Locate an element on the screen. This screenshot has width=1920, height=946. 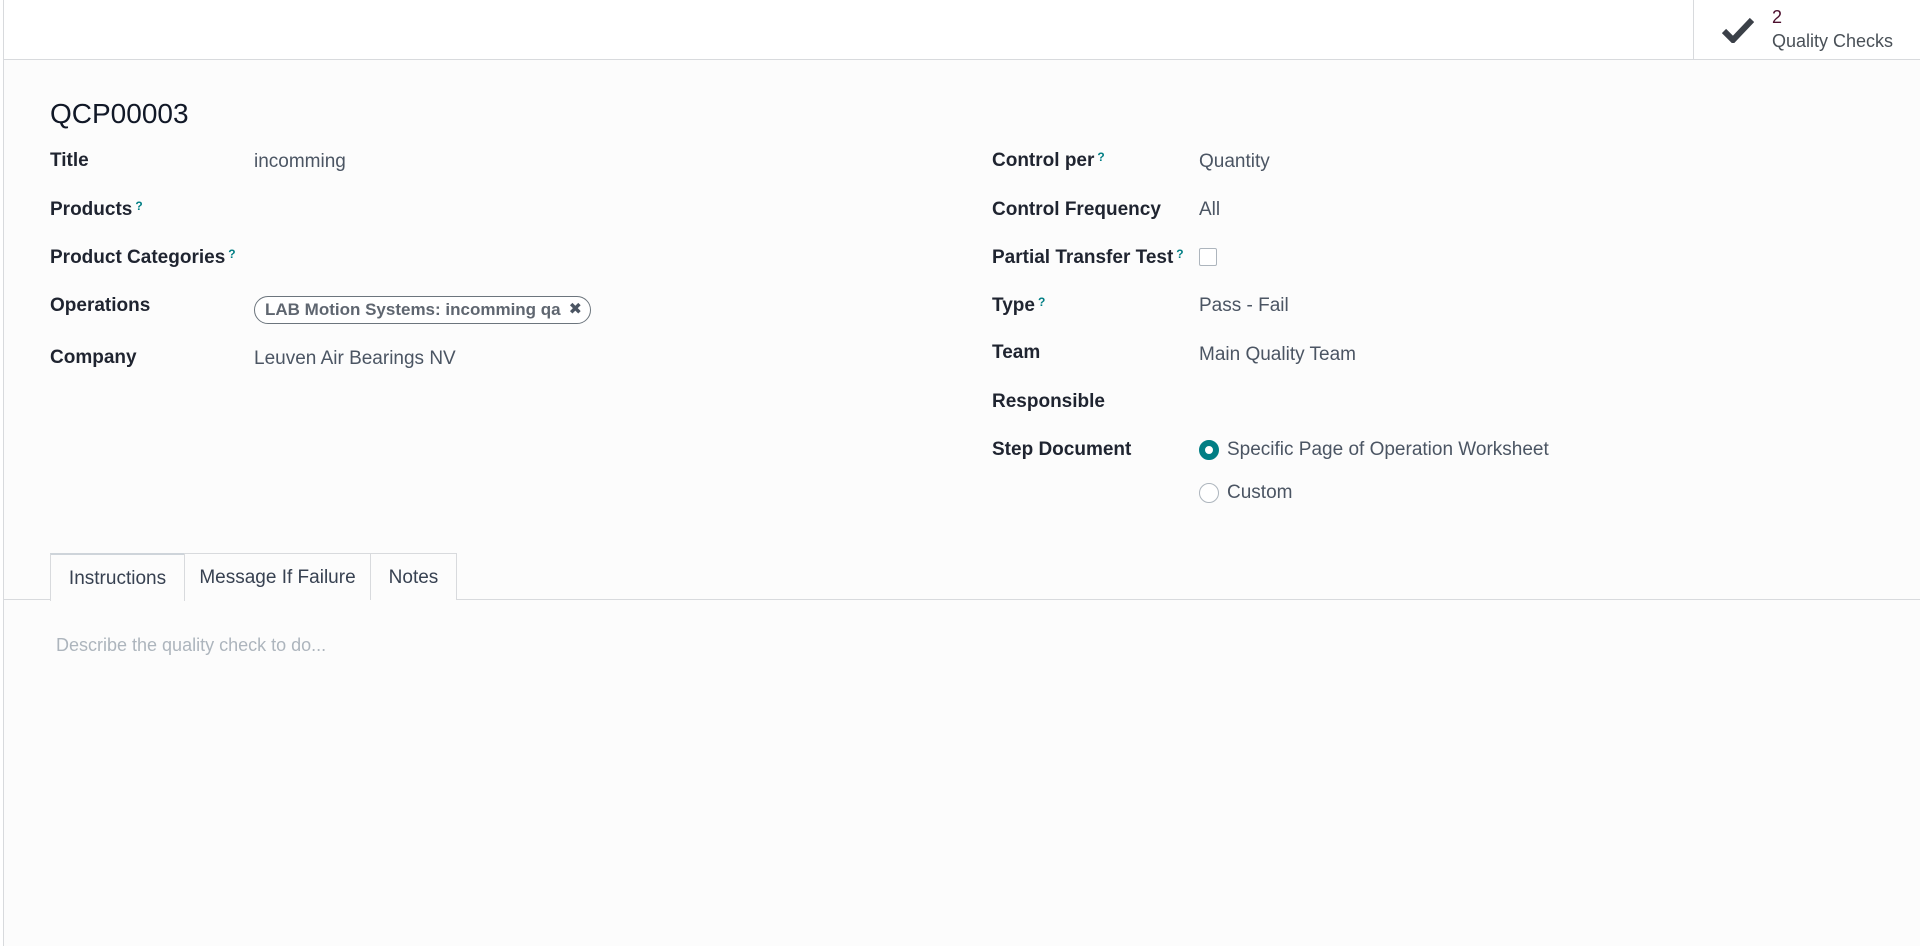
check-icon is located at coordinates (1738, 30).